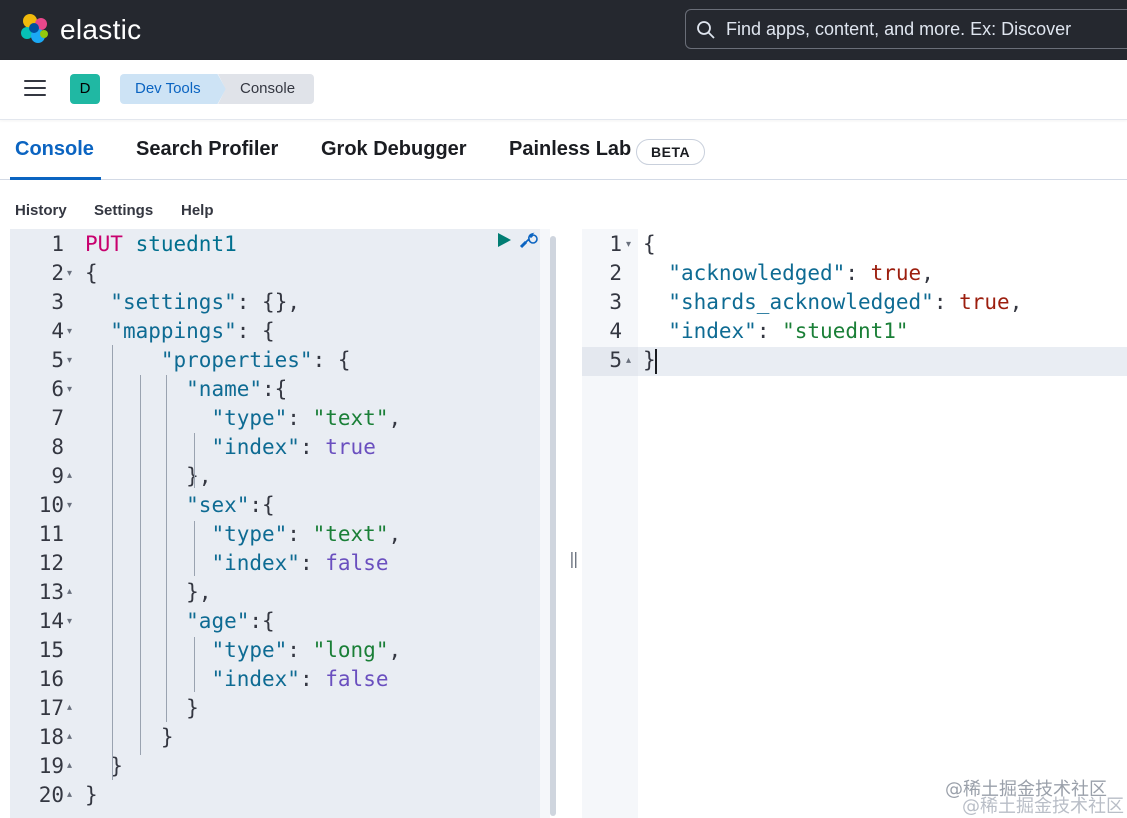 Image resolution: width=1127 pixels, height=818 pixels. Describe the element at coordinates (55, 178) in the screenshot. I see `active-tab-indicator` at that location.